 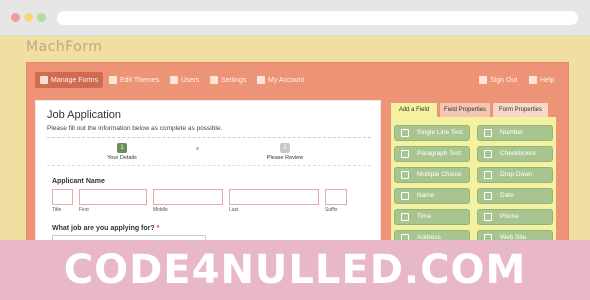 What do you see at coordinates (405, 217) in the screenshot?
I see `clock-icon` at bounding box center [405, 217].